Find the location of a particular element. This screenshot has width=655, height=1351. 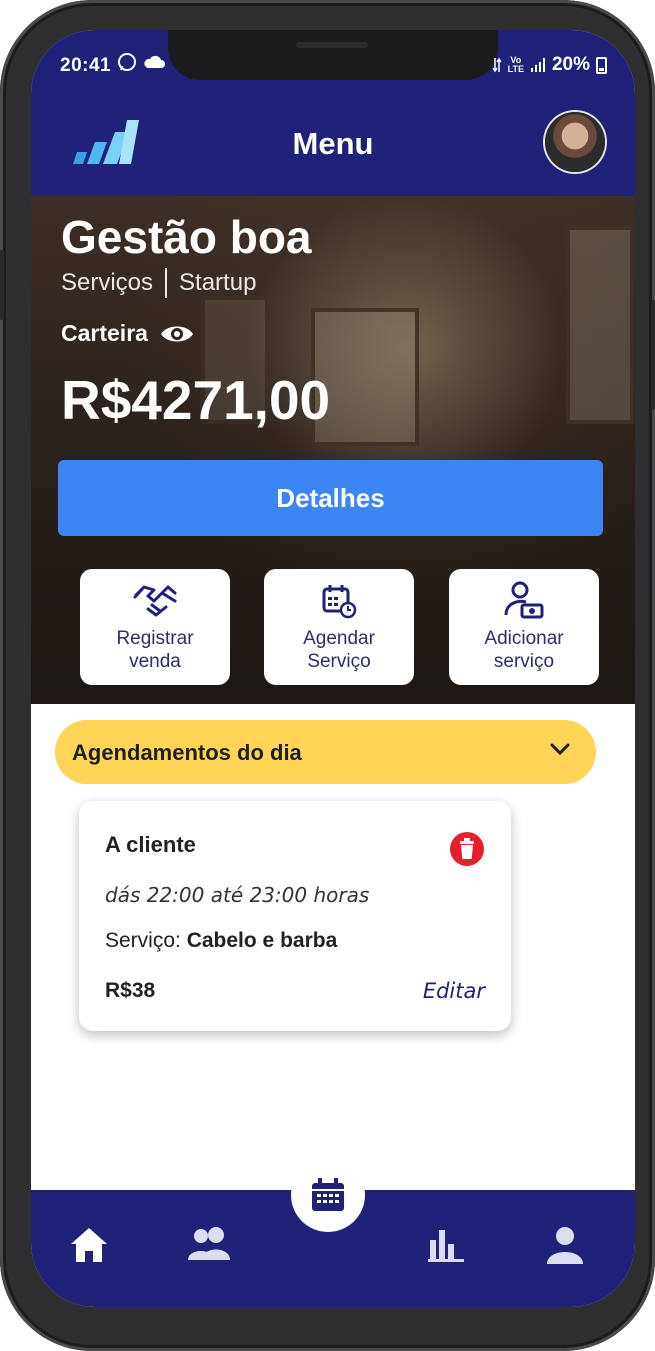

battery-icon is located at coordinates (601, 65).